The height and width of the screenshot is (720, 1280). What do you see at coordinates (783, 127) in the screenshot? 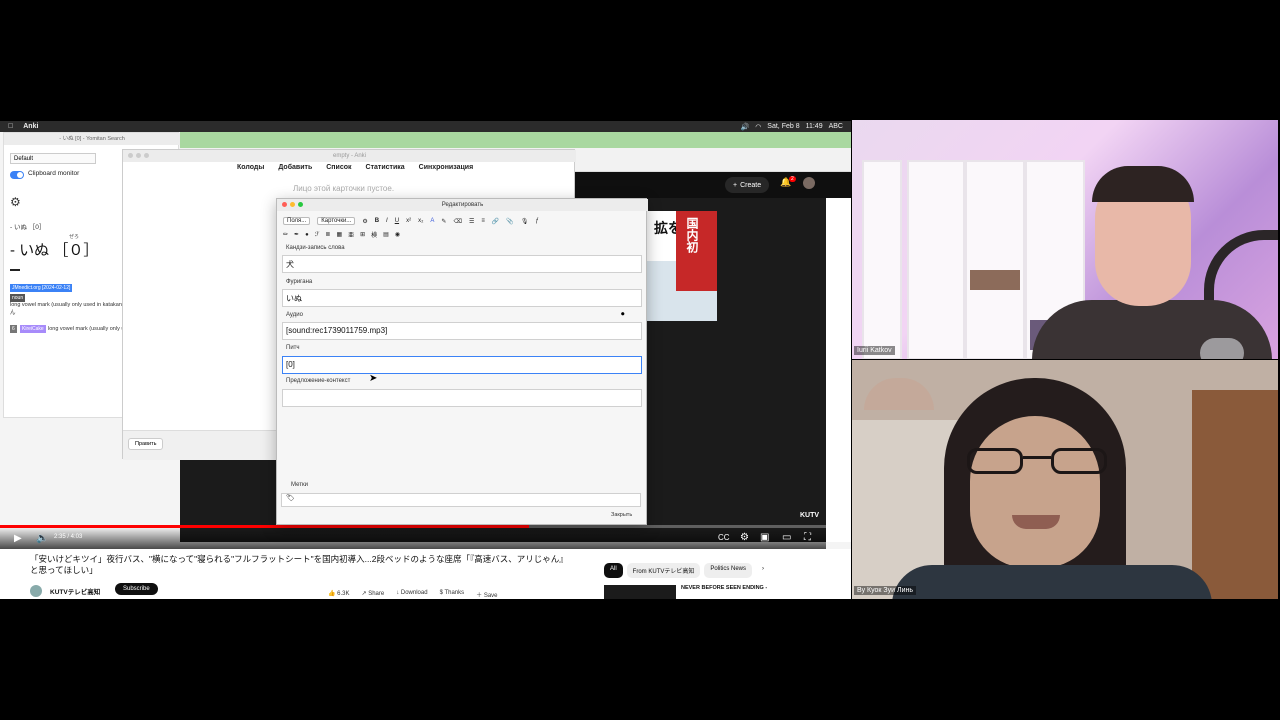
I see `menubar-date: Sat, Feb 8` at bounding box center [783, 127].